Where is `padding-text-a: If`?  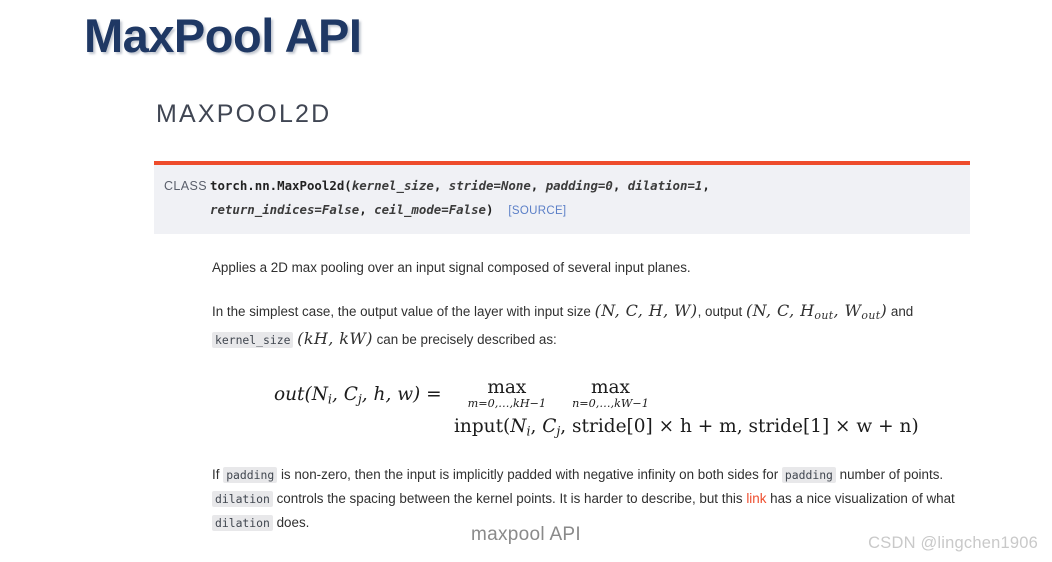
padding-text-a: If is located at coordinates (216, 474).